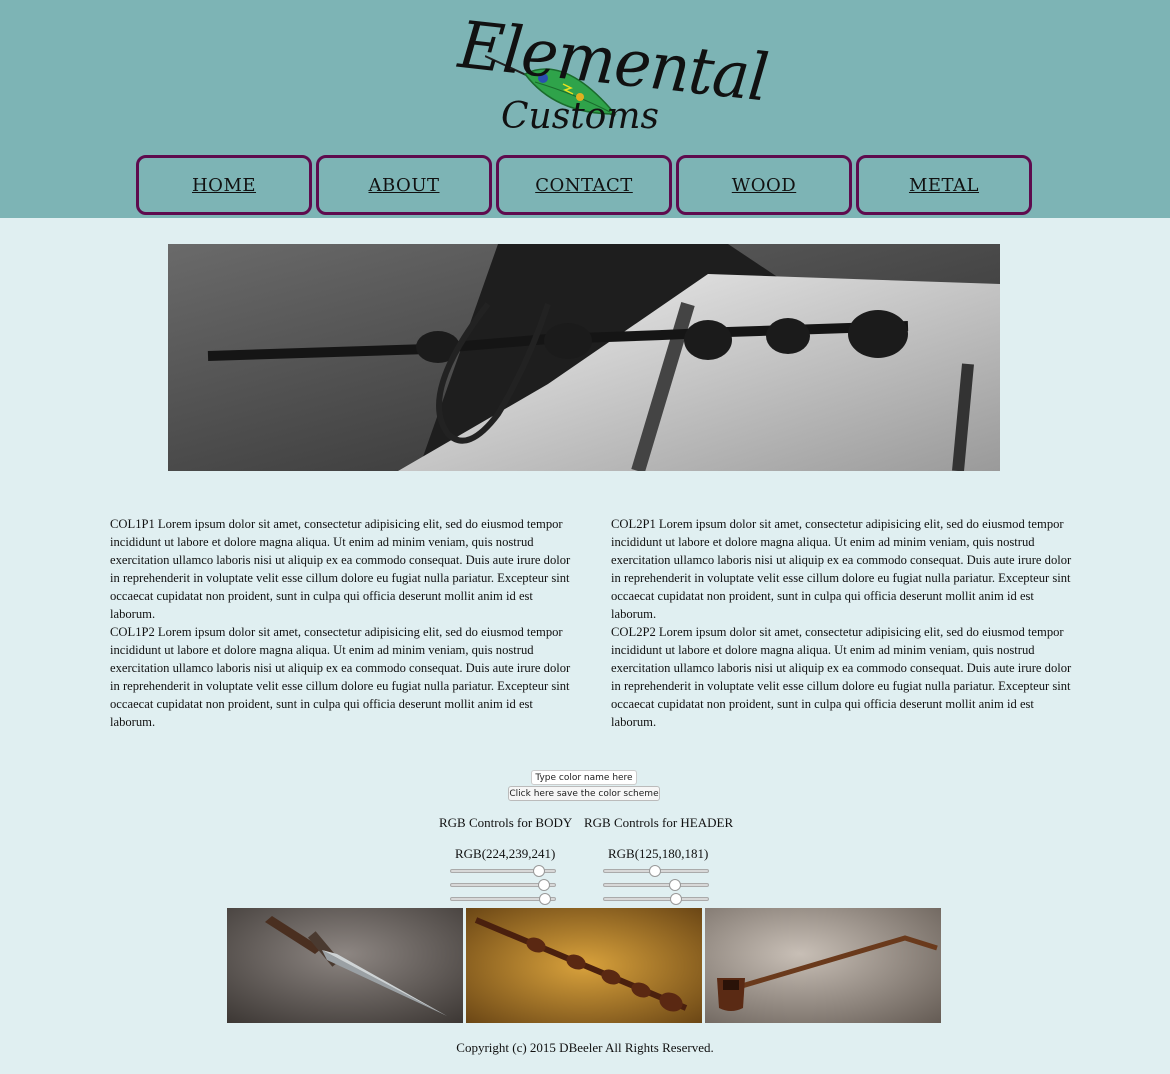  I want to click on header-red-slider, so click(656, 871).